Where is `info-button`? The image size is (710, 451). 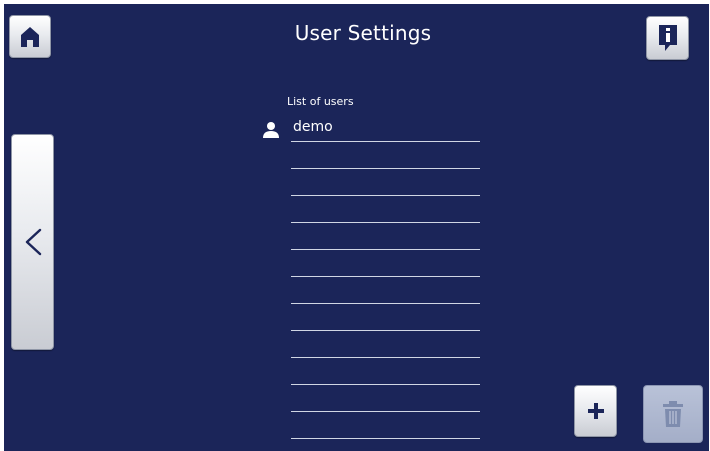
info-button is located at coordinates (667, 38).